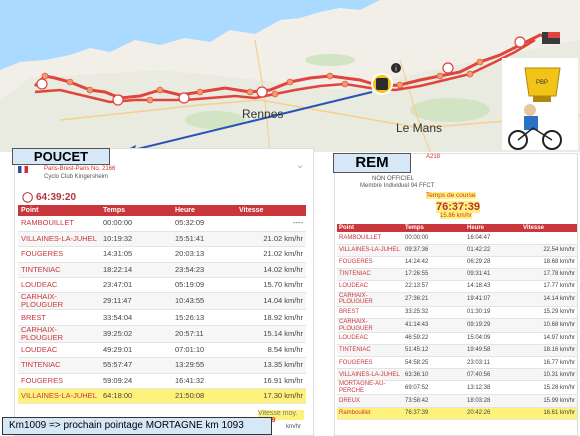 The image size is (580, 436). I want to click on table-row: TINTENIAC 18:22:14 23:54:23 14.02 km/hr, so click(162, 270).